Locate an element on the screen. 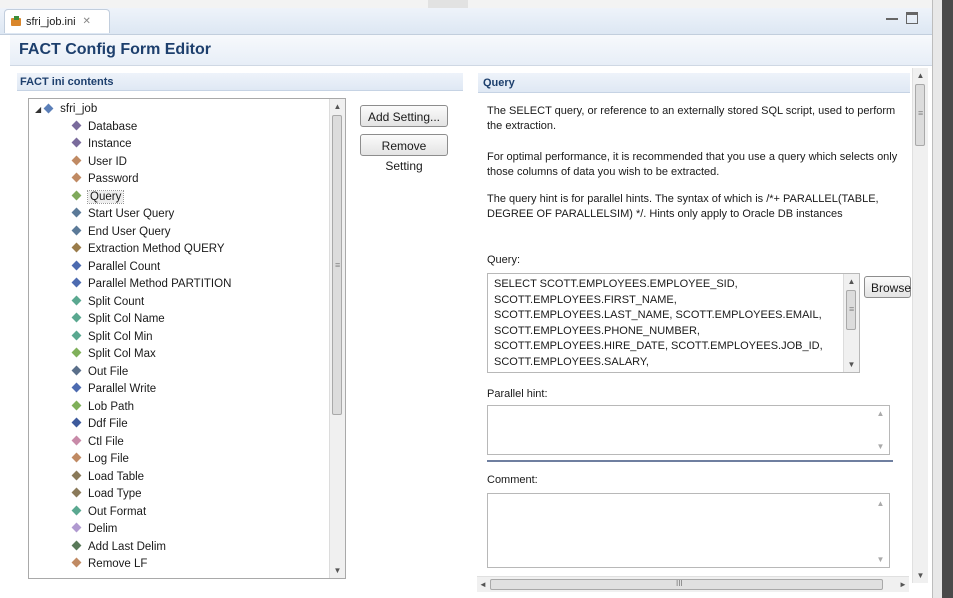  tree-item-label: User ID is located at coordinates (107, 161).